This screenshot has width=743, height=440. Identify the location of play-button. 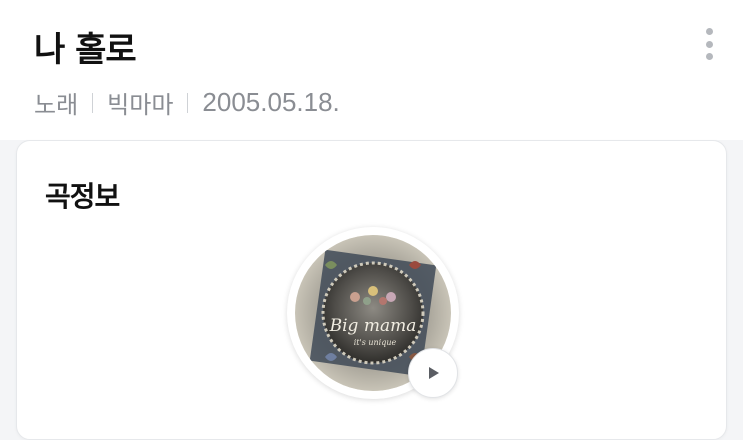
(433, 373).